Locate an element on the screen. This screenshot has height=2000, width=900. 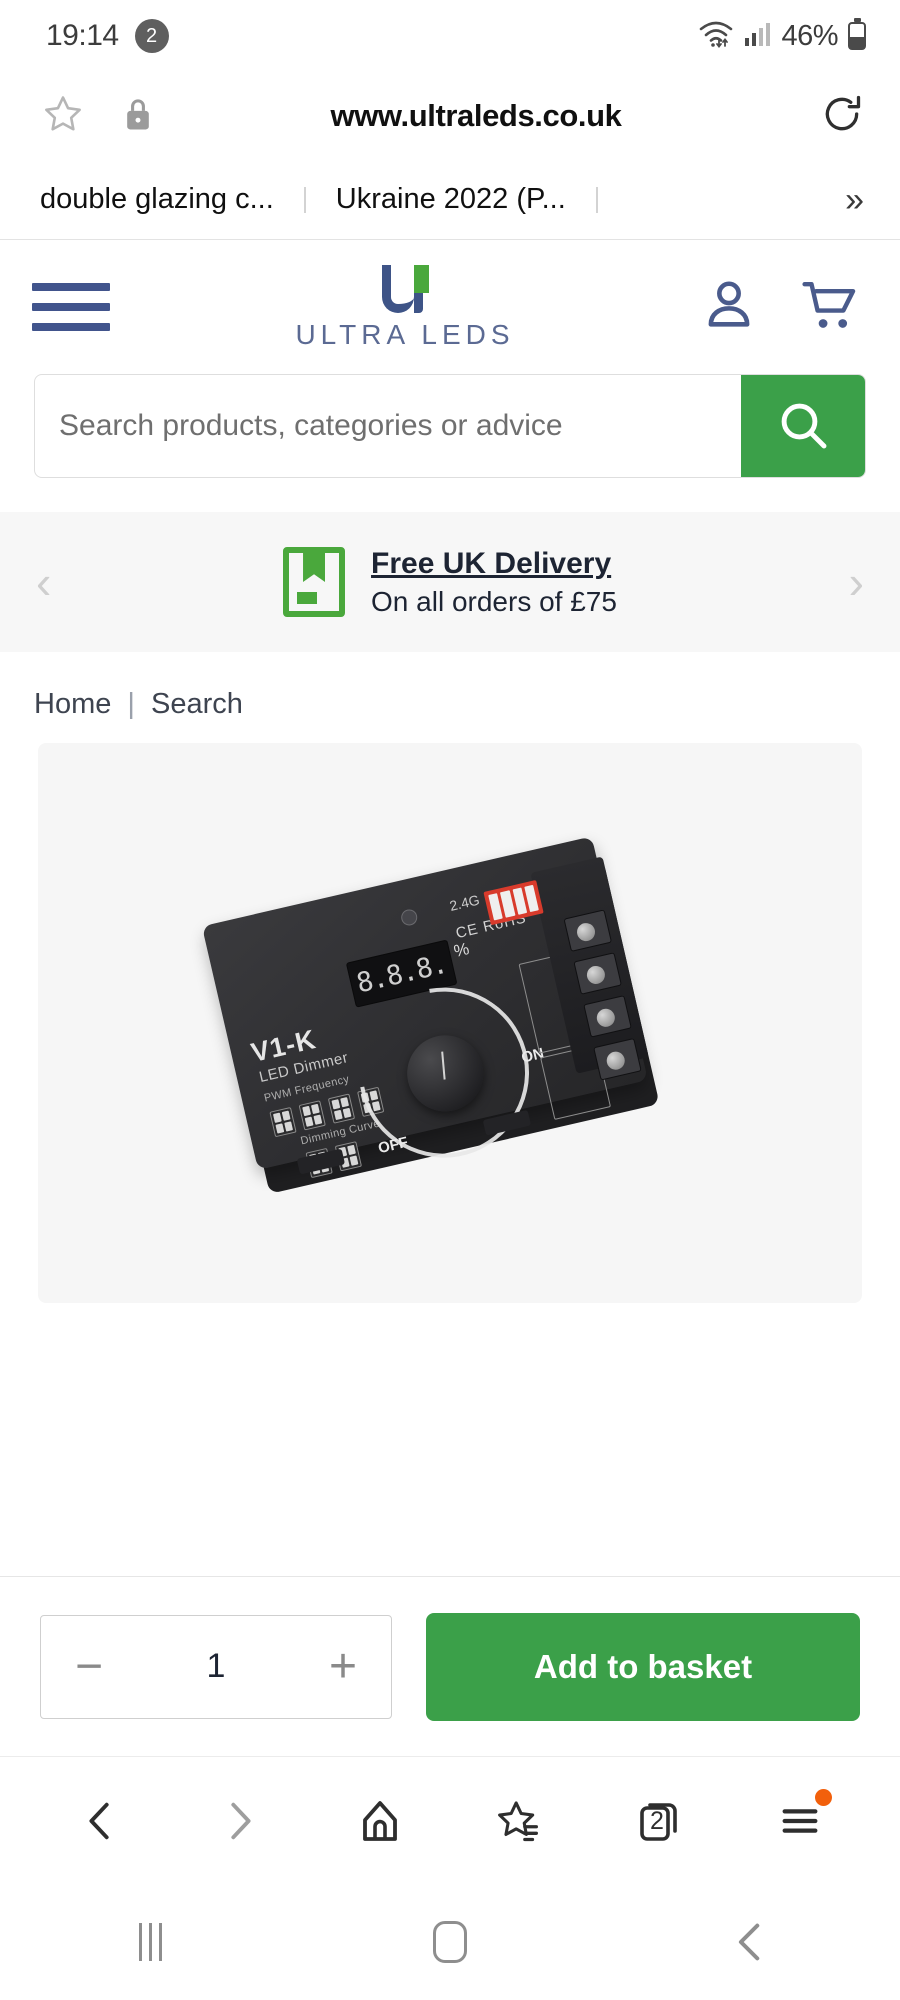
status-bar-right: 46% is located at coordinates (782, 35).